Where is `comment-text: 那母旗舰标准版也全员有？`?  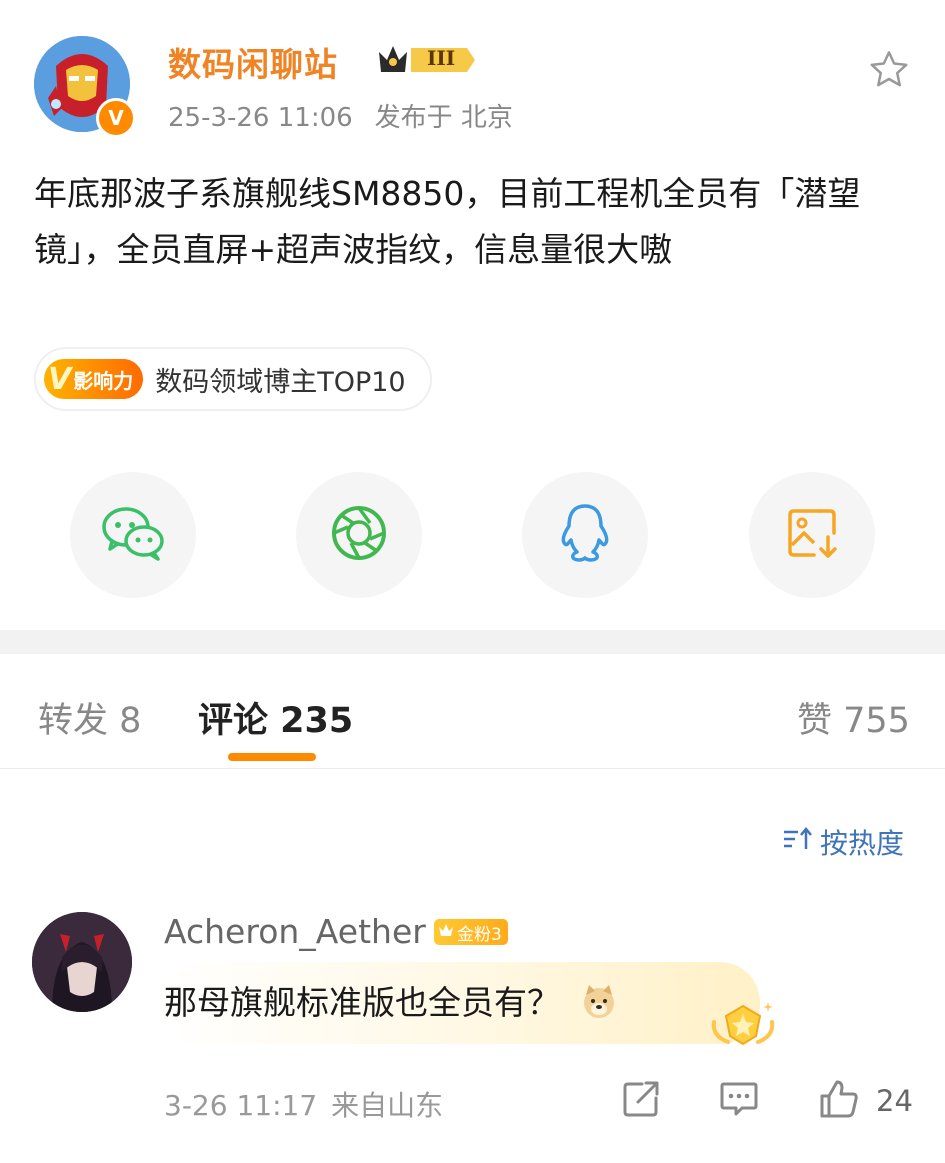
comment-text: 那母旗舰标准版也全员有？ is located at coordinates (391, 1002).